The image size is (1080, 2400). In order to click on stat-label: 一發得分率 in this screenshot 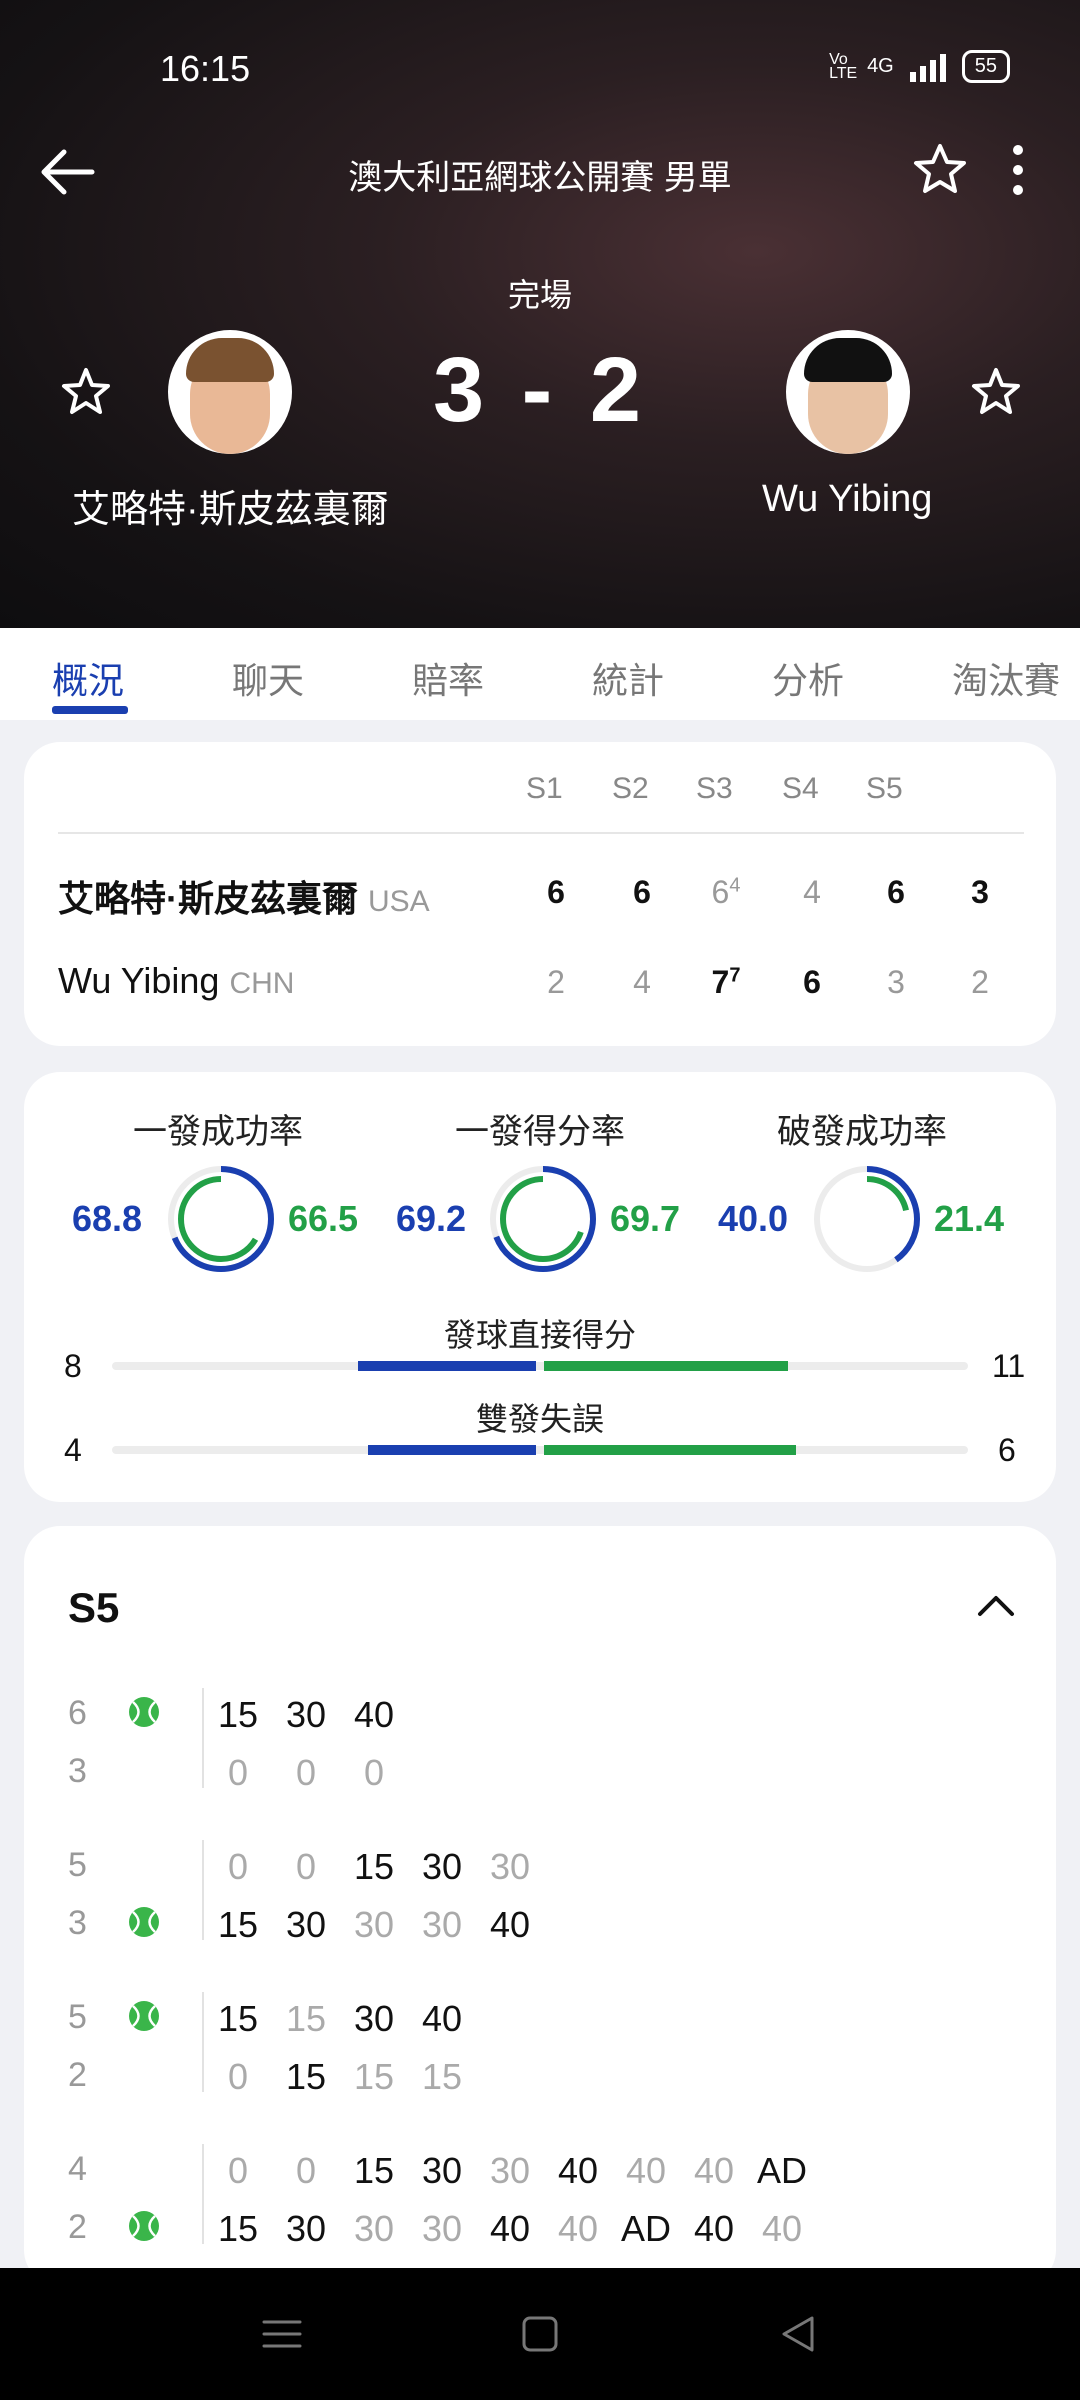, I will do `click(540, 1132)`.